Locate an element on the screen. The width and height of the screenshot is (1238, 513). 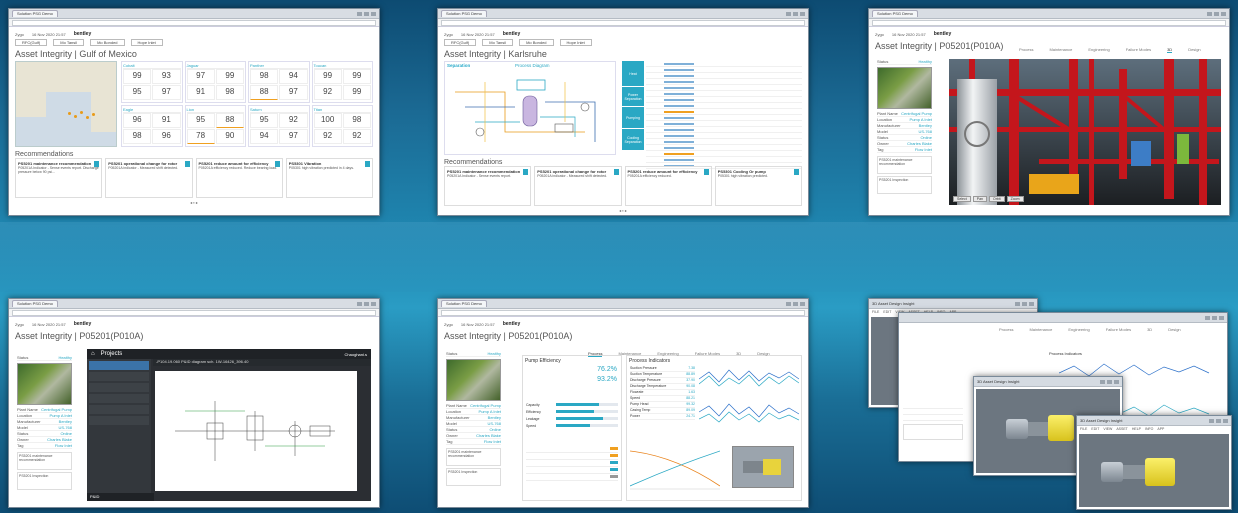
kpi-card: Titan 100 98 92 92 is located at coordinates (342, 126).